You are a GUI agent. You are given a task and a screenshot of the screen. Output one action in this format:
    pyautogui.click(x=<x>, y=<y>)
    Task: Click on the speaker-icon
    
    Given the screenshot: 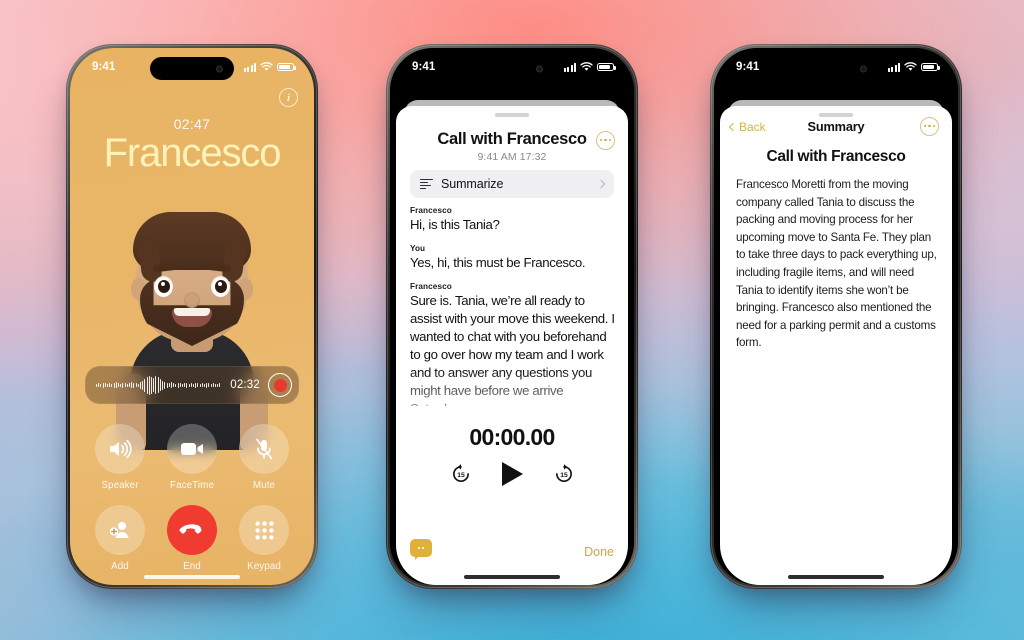 What is the action you would take?
    pyautogui.click(x=120, y=449)
    